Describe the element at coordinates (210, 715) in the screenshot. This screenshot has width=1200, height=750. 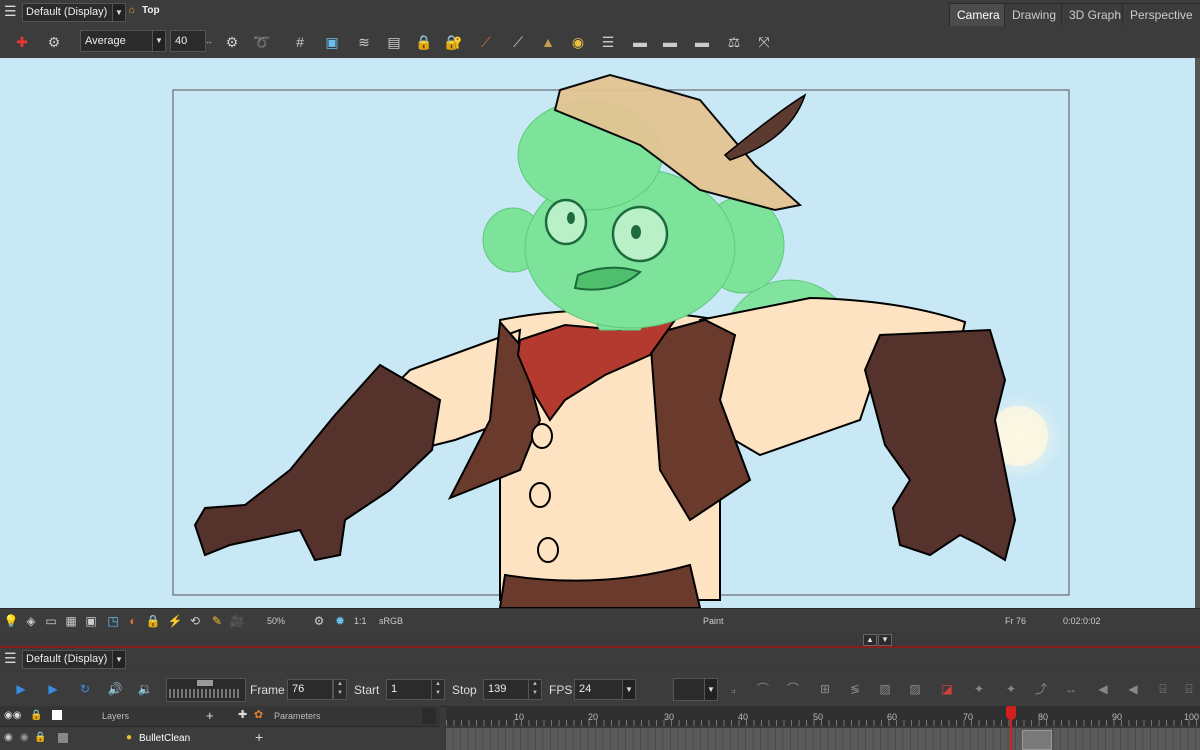
I see `add-layer-icon: +` at that location.